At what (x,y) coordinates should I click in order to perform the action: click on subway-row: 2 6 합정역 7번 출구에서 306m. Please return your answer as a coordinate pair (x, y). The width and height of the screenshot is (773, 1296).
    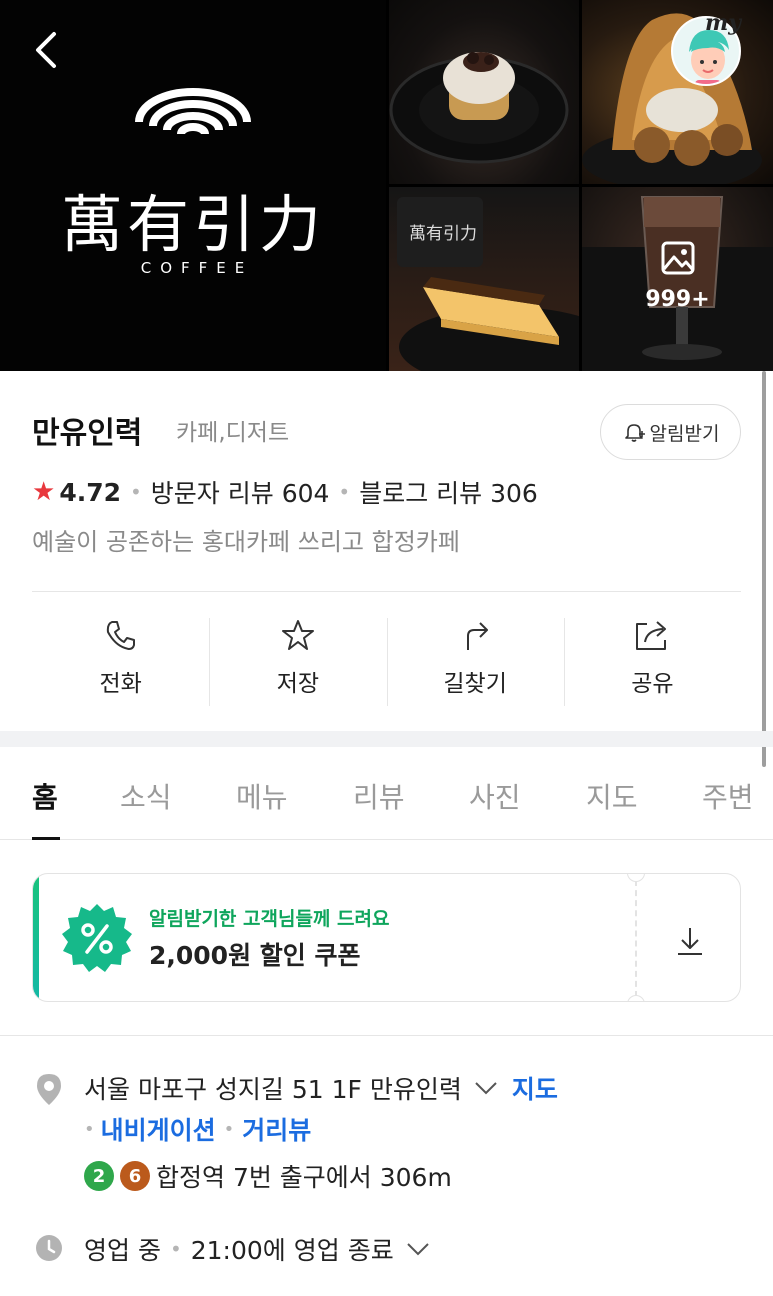
    Looking at the image, I should click on (268, 1176).